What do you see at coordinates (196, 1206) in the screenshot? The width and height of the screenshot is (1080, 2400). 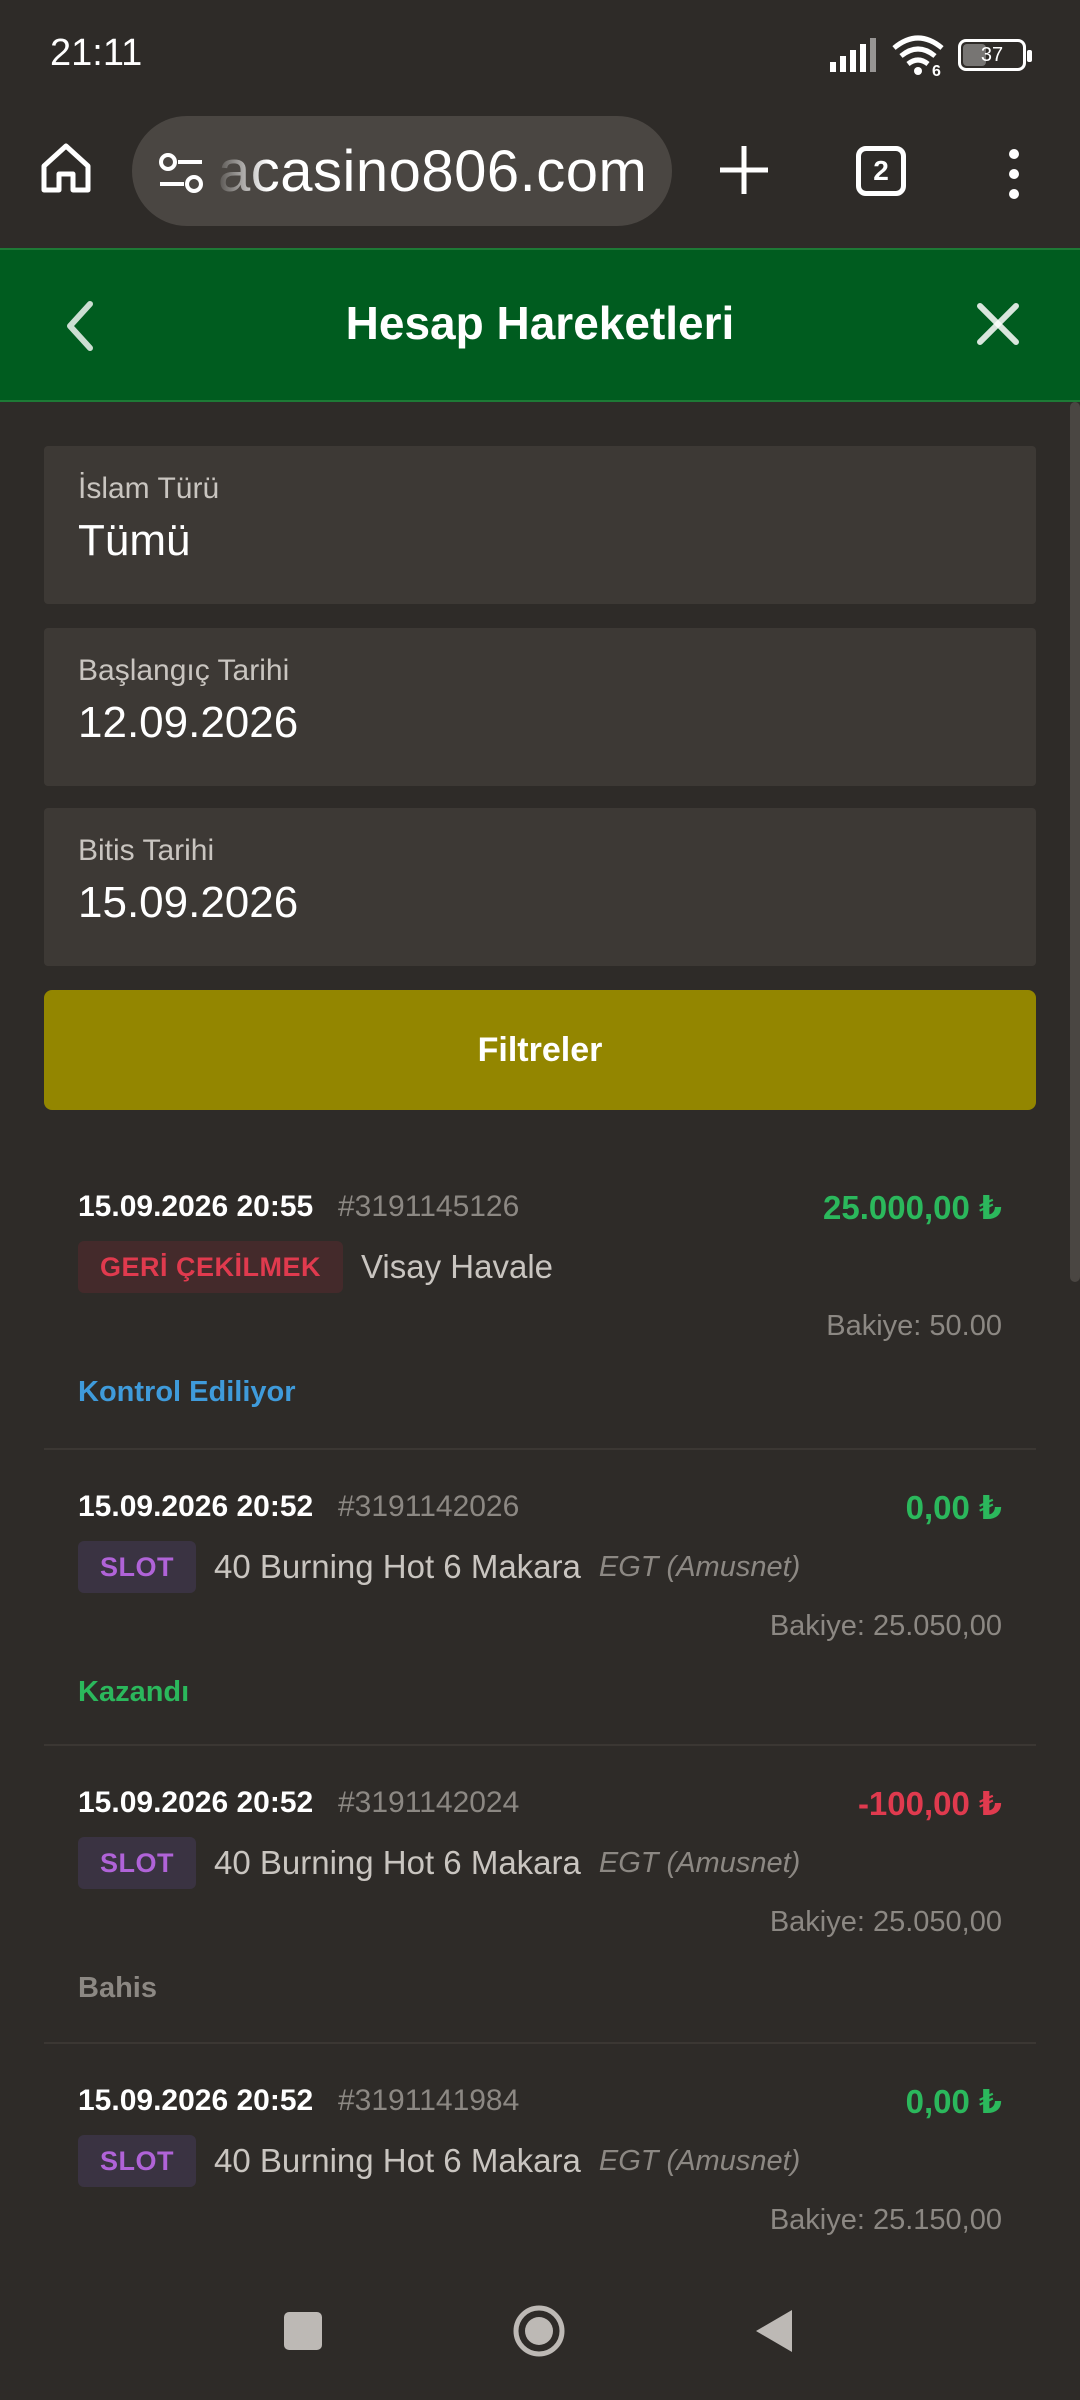 I see `transaction-date: 15.09.2026 20:55` at bounding box center [196, 1206].